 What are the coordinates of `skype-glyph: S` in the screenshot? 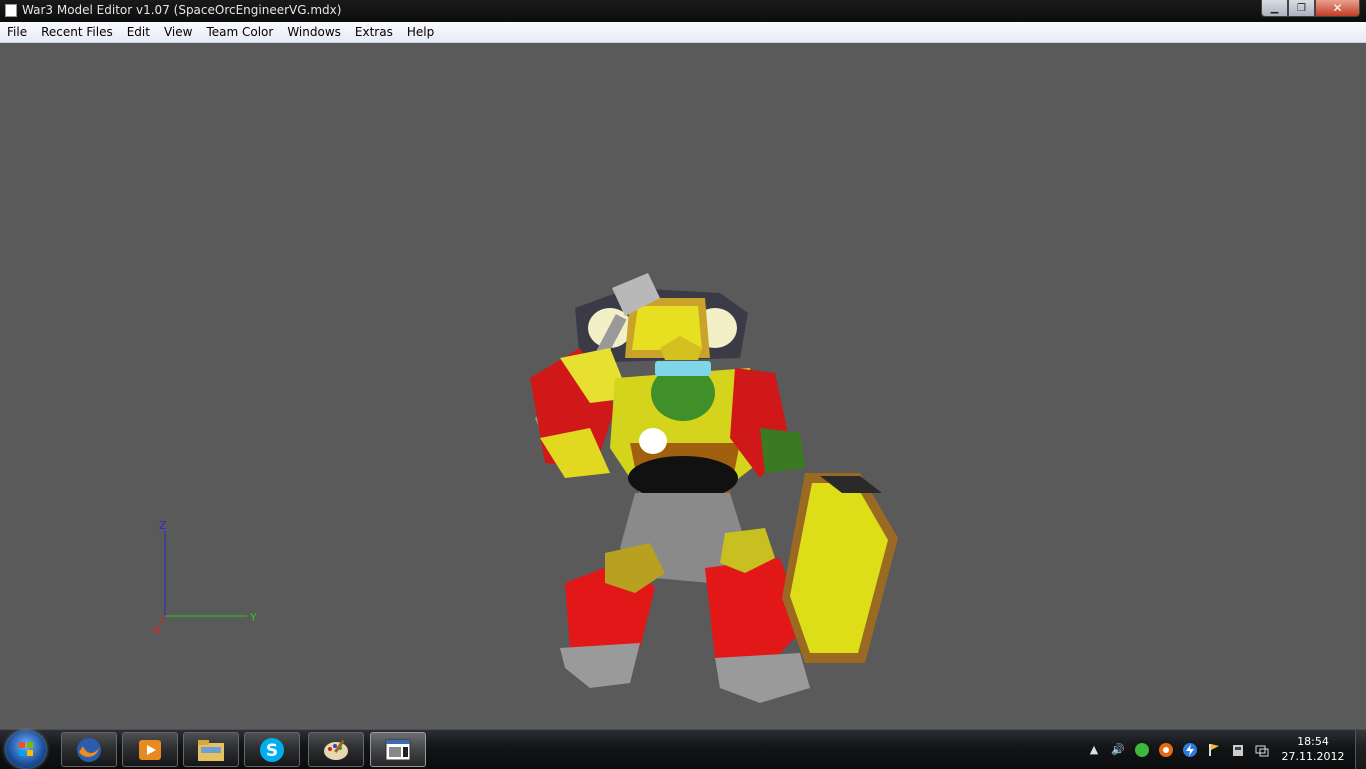 It's located at (272, 751).